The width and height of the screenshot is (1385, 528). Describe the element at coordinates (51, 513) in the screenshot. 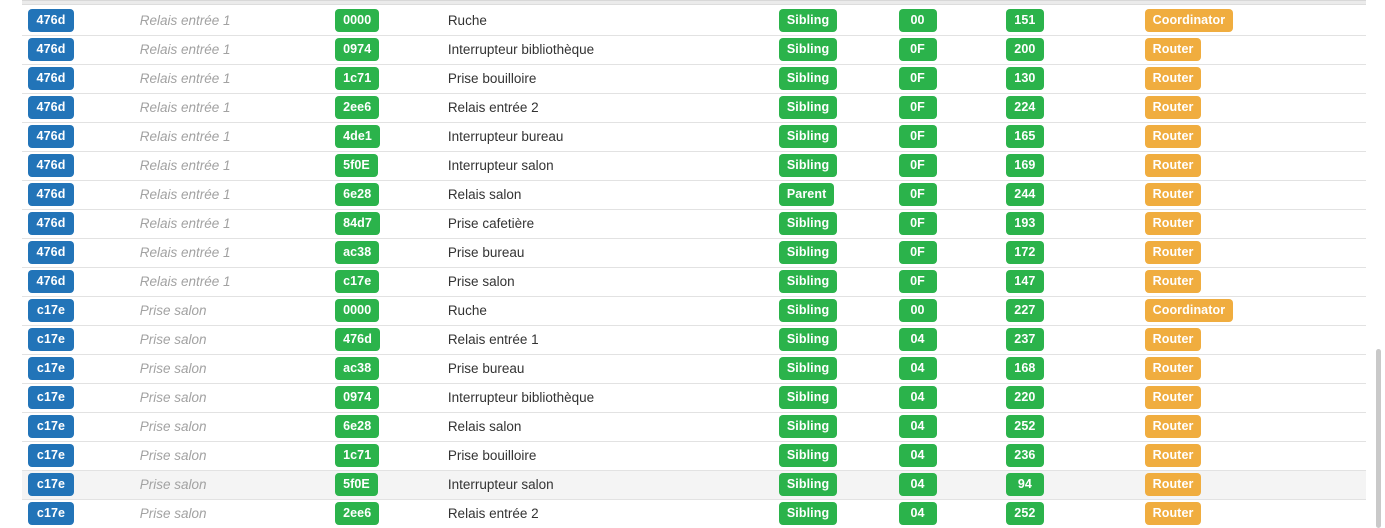

I see `source-id-badge: c17e` at that location.